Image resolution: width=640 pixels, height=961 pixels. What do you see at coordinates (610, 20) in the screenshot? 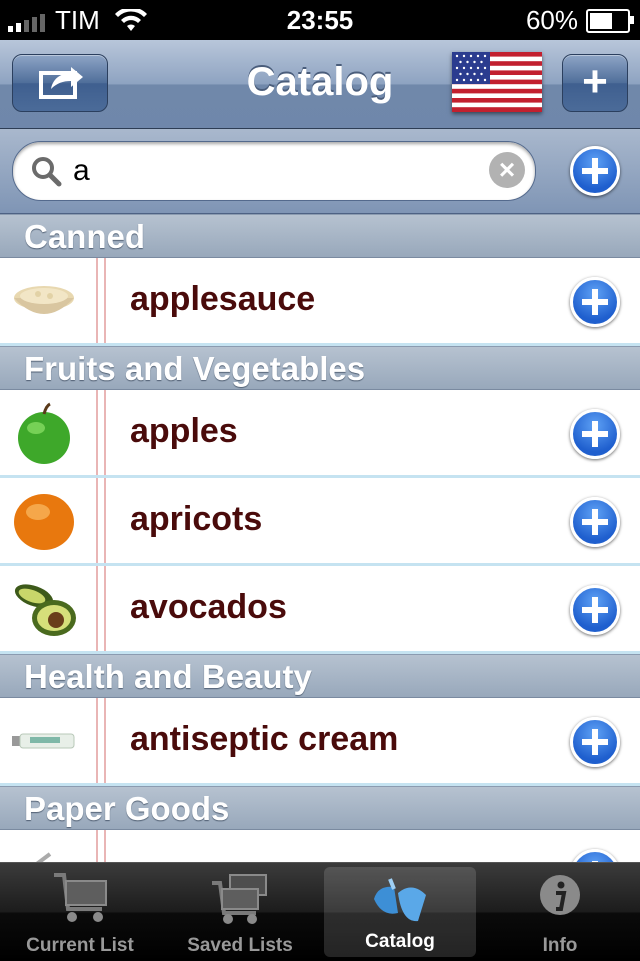
I see `battery-icon` at bounding box center [610, 20].